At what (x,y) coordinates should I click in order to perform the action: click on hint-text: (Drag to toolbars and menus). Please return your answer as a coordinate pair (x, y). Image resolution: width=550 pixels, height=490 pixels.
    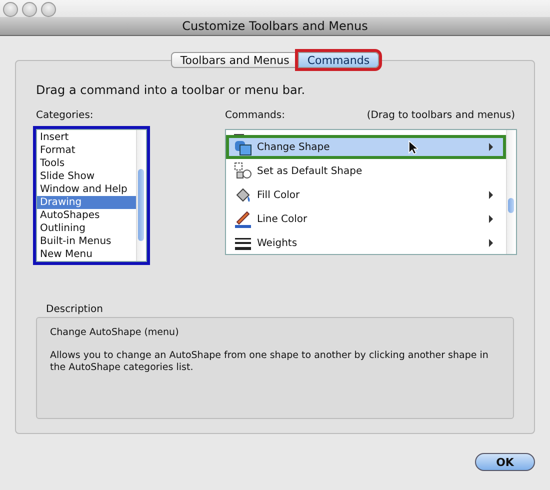
    Looking at the image, I should click on (440, 115).